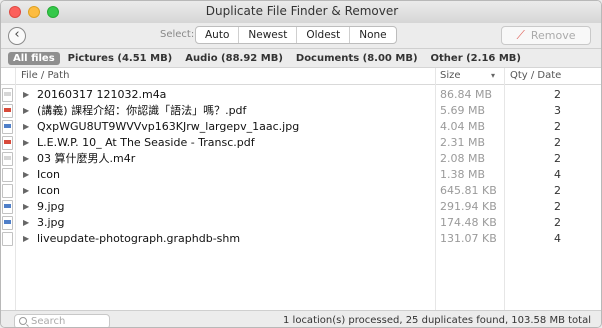 The image size is (602, 328). What do you see at coordinates (301, 95) in the screenshot?
I see `table-row: ▶ 20160317 121032.m4a 86.84 MB 2` at bounding box center [301, 95].